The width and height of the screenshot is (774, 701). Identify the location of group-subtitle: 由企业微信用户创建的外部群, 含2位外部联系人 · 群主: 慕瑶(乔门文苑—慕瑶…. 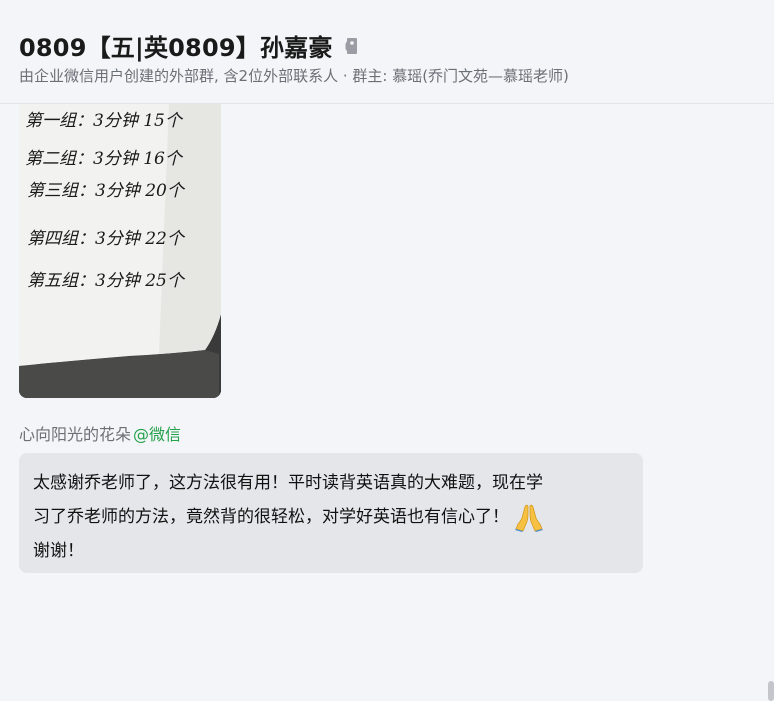
(294, 76).